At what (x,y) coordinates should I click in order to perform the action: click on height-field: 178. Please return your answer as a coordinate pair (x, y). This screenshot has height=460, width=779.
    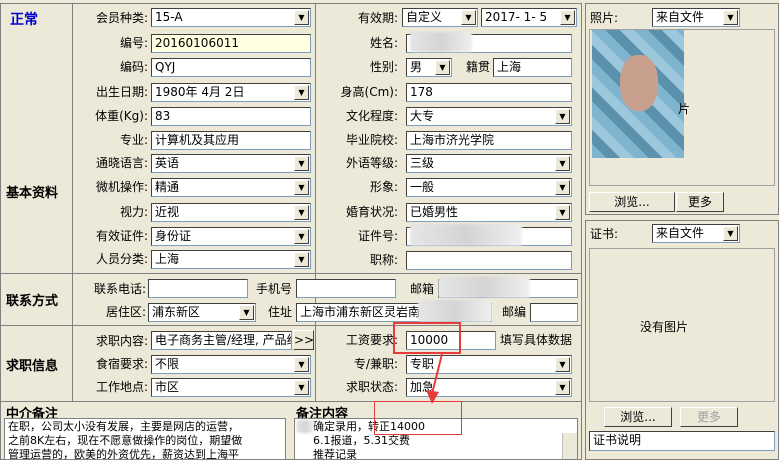
    Looking at the image, I should click on (489, 92).